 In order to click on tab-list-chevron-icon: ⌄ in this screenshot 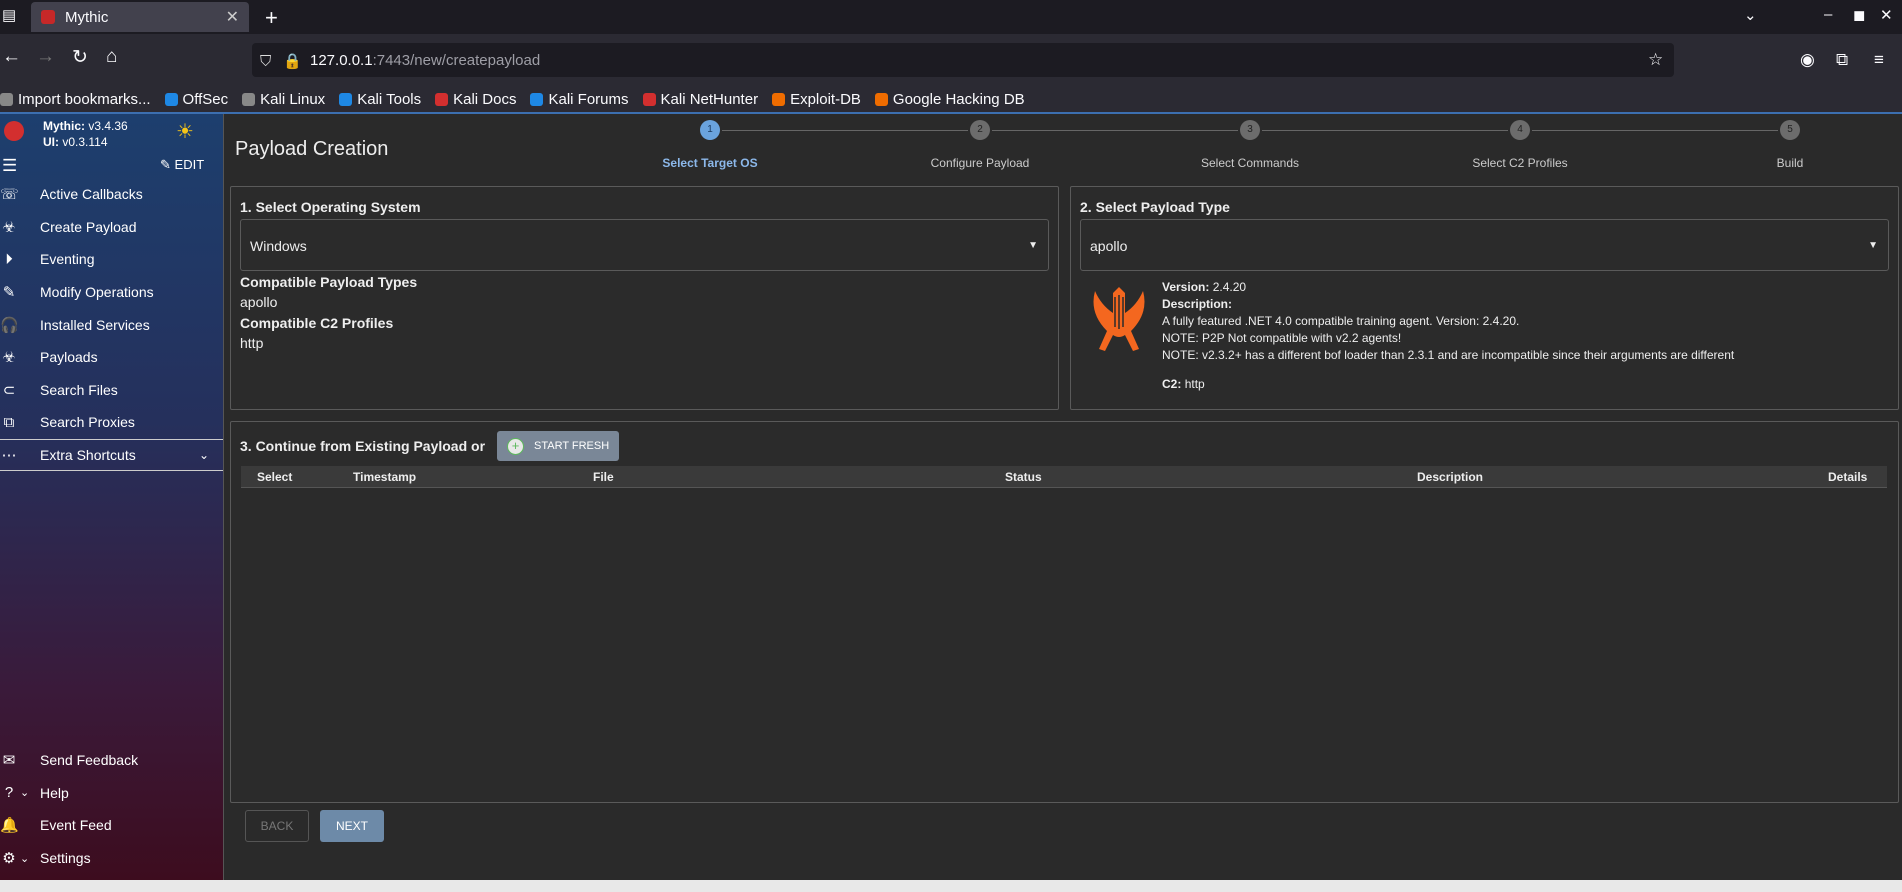, I will do `click(1750, 15)`.